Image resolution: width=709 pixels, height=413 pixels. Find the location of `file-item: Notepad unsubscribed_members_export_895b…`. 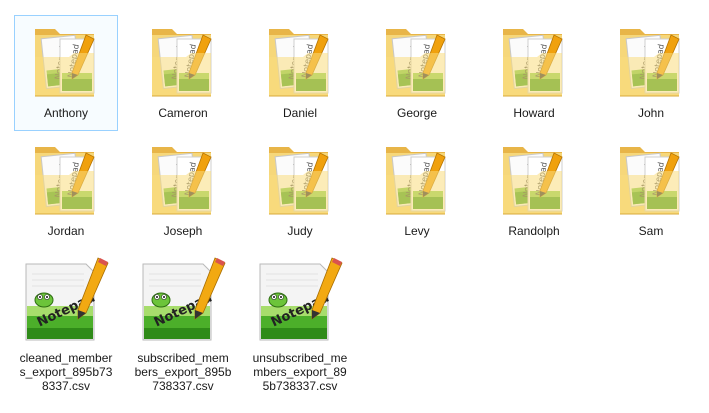

file-item: Notepad unsubscribed_members_export_895b… is located at coordinates (300, 326).